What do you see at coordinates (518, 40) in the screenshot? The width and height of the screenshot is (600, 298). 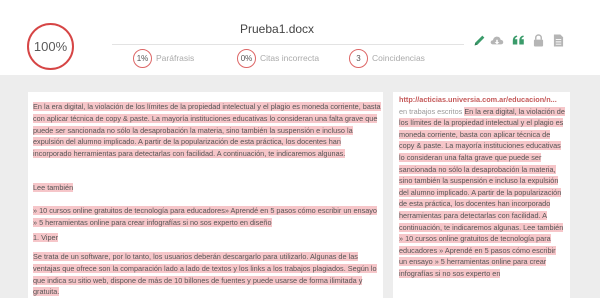 I see `quote-icon` at bounding box center [518, 40].